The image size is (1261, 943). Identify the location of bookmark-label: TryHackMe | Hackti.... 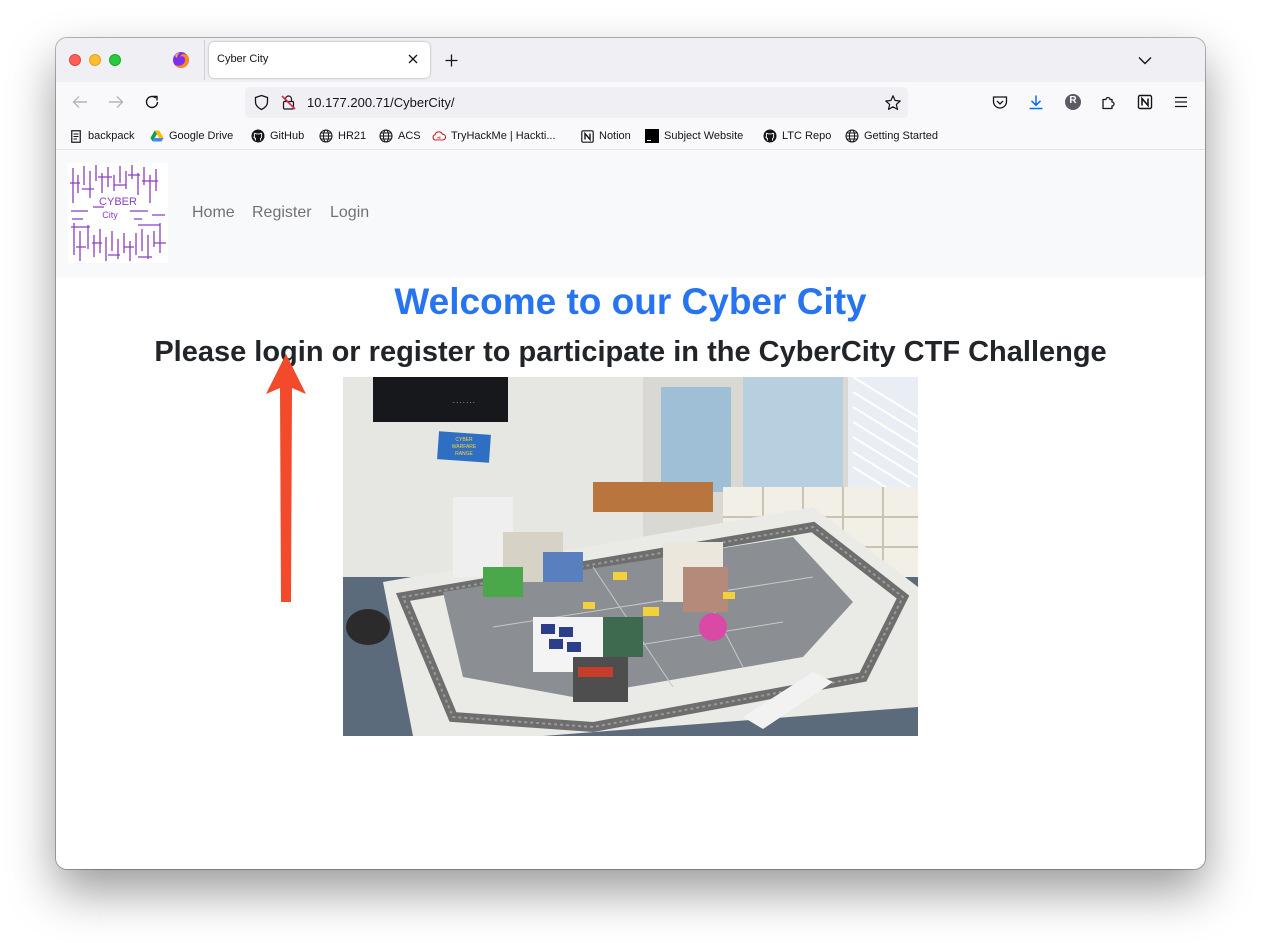
(503, 136).